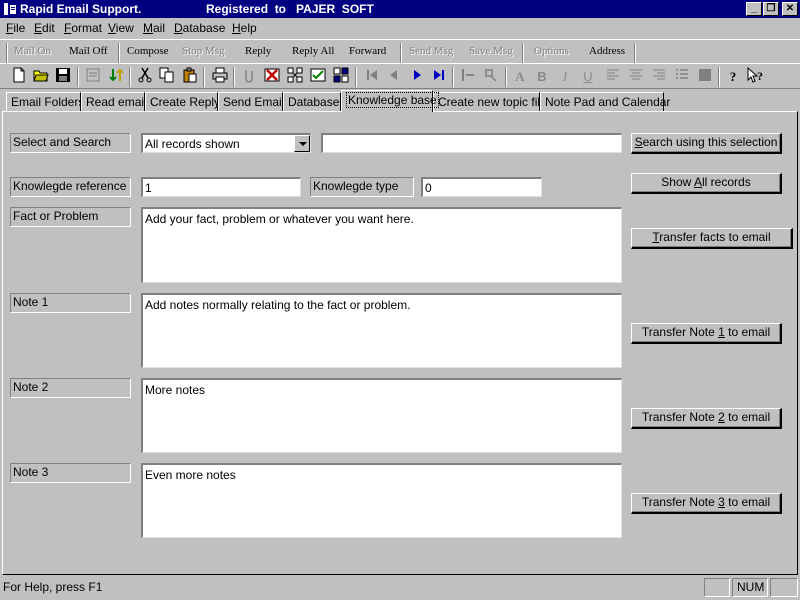  I want to click on tab-database: Database, so click(312, 102).